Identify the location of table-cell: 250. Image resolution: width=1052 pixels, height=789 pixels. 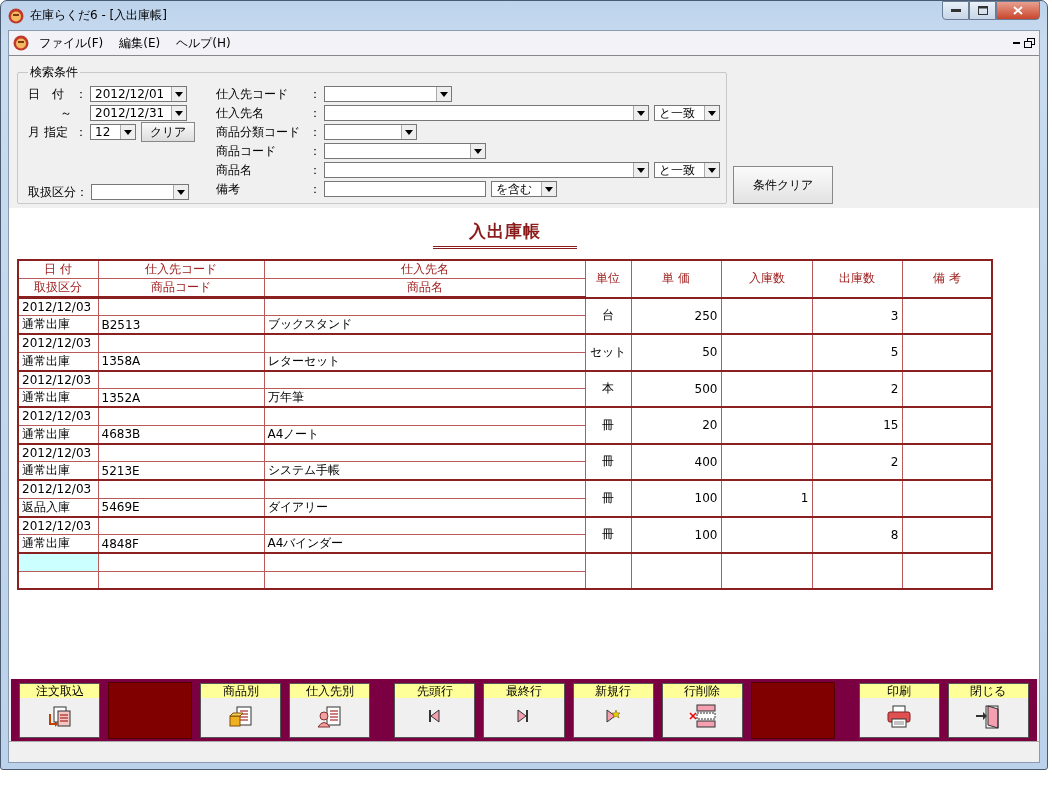
(676, 315).